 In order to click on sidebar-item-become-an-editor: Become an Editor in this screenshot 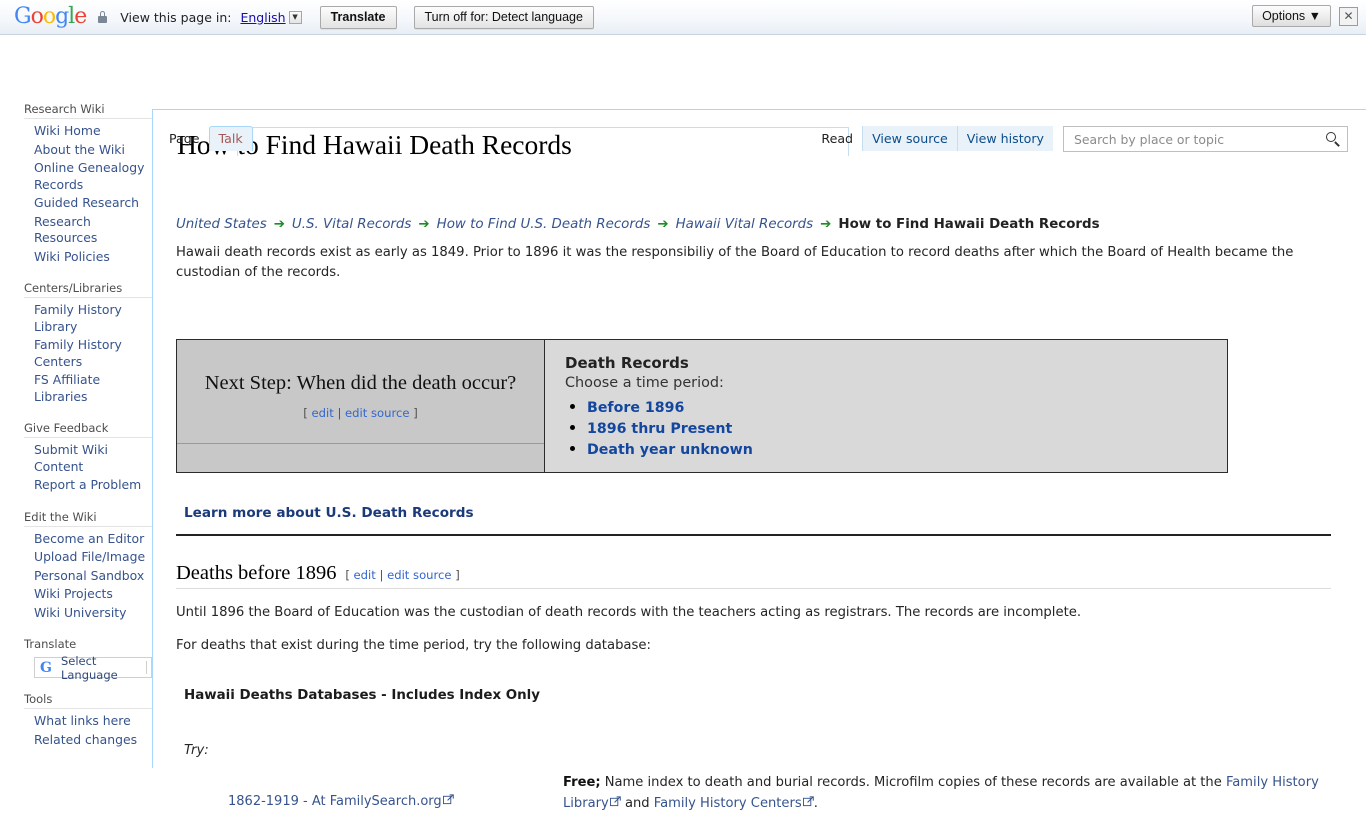, I will do `click(88, 539)`.